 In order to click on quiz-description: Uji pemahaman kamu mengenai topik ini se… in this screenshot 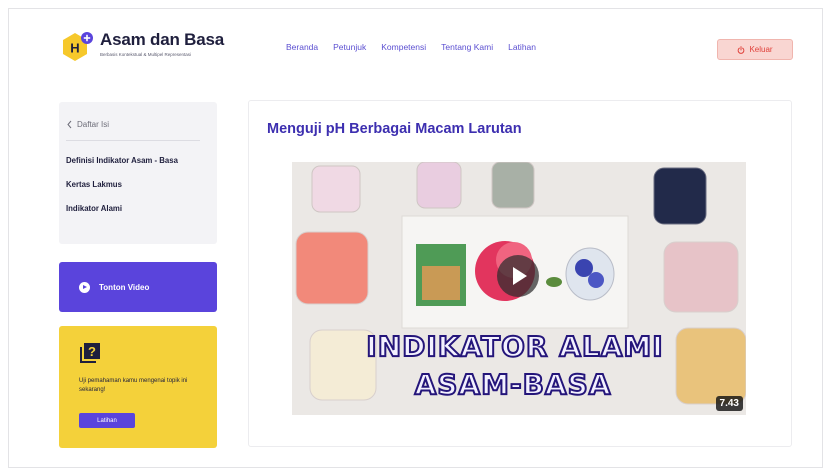, I will do `click(133, 385)`.